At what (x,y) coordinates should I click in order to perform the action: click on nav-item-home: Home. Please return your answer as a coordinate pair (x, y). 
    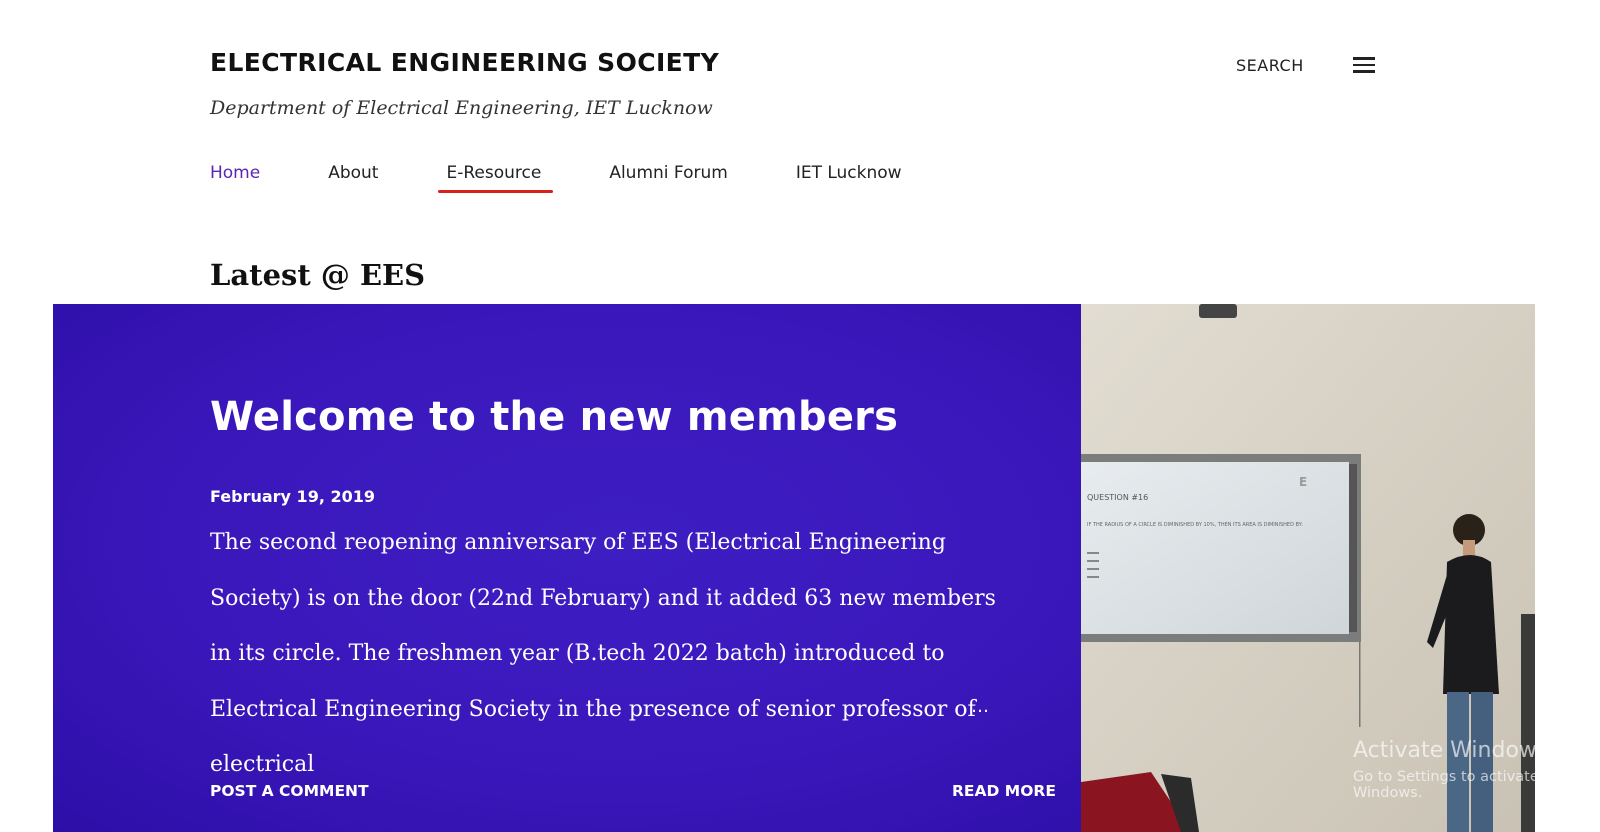
    Looking at the image, I should click on (235, 173).